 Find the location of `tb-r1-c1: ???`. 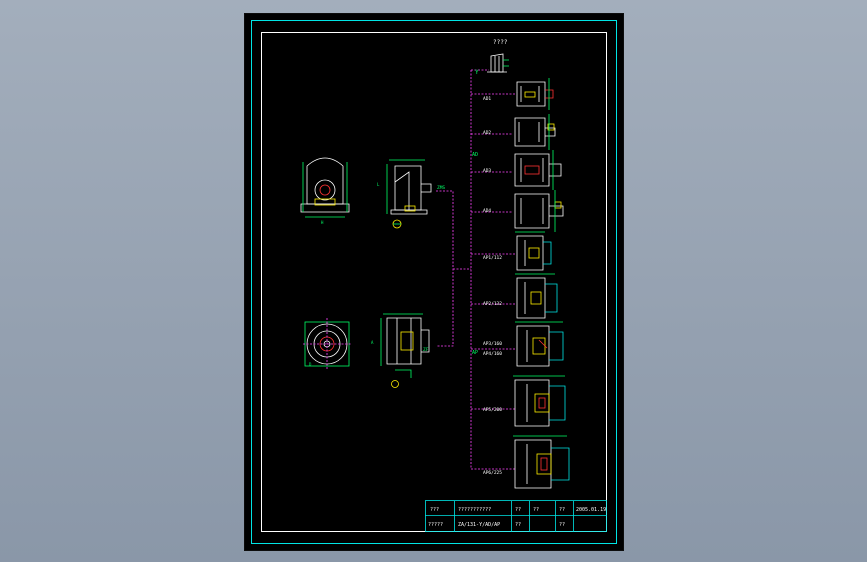

tb-r1-c1: ??? is located at coordinates (434, 510).